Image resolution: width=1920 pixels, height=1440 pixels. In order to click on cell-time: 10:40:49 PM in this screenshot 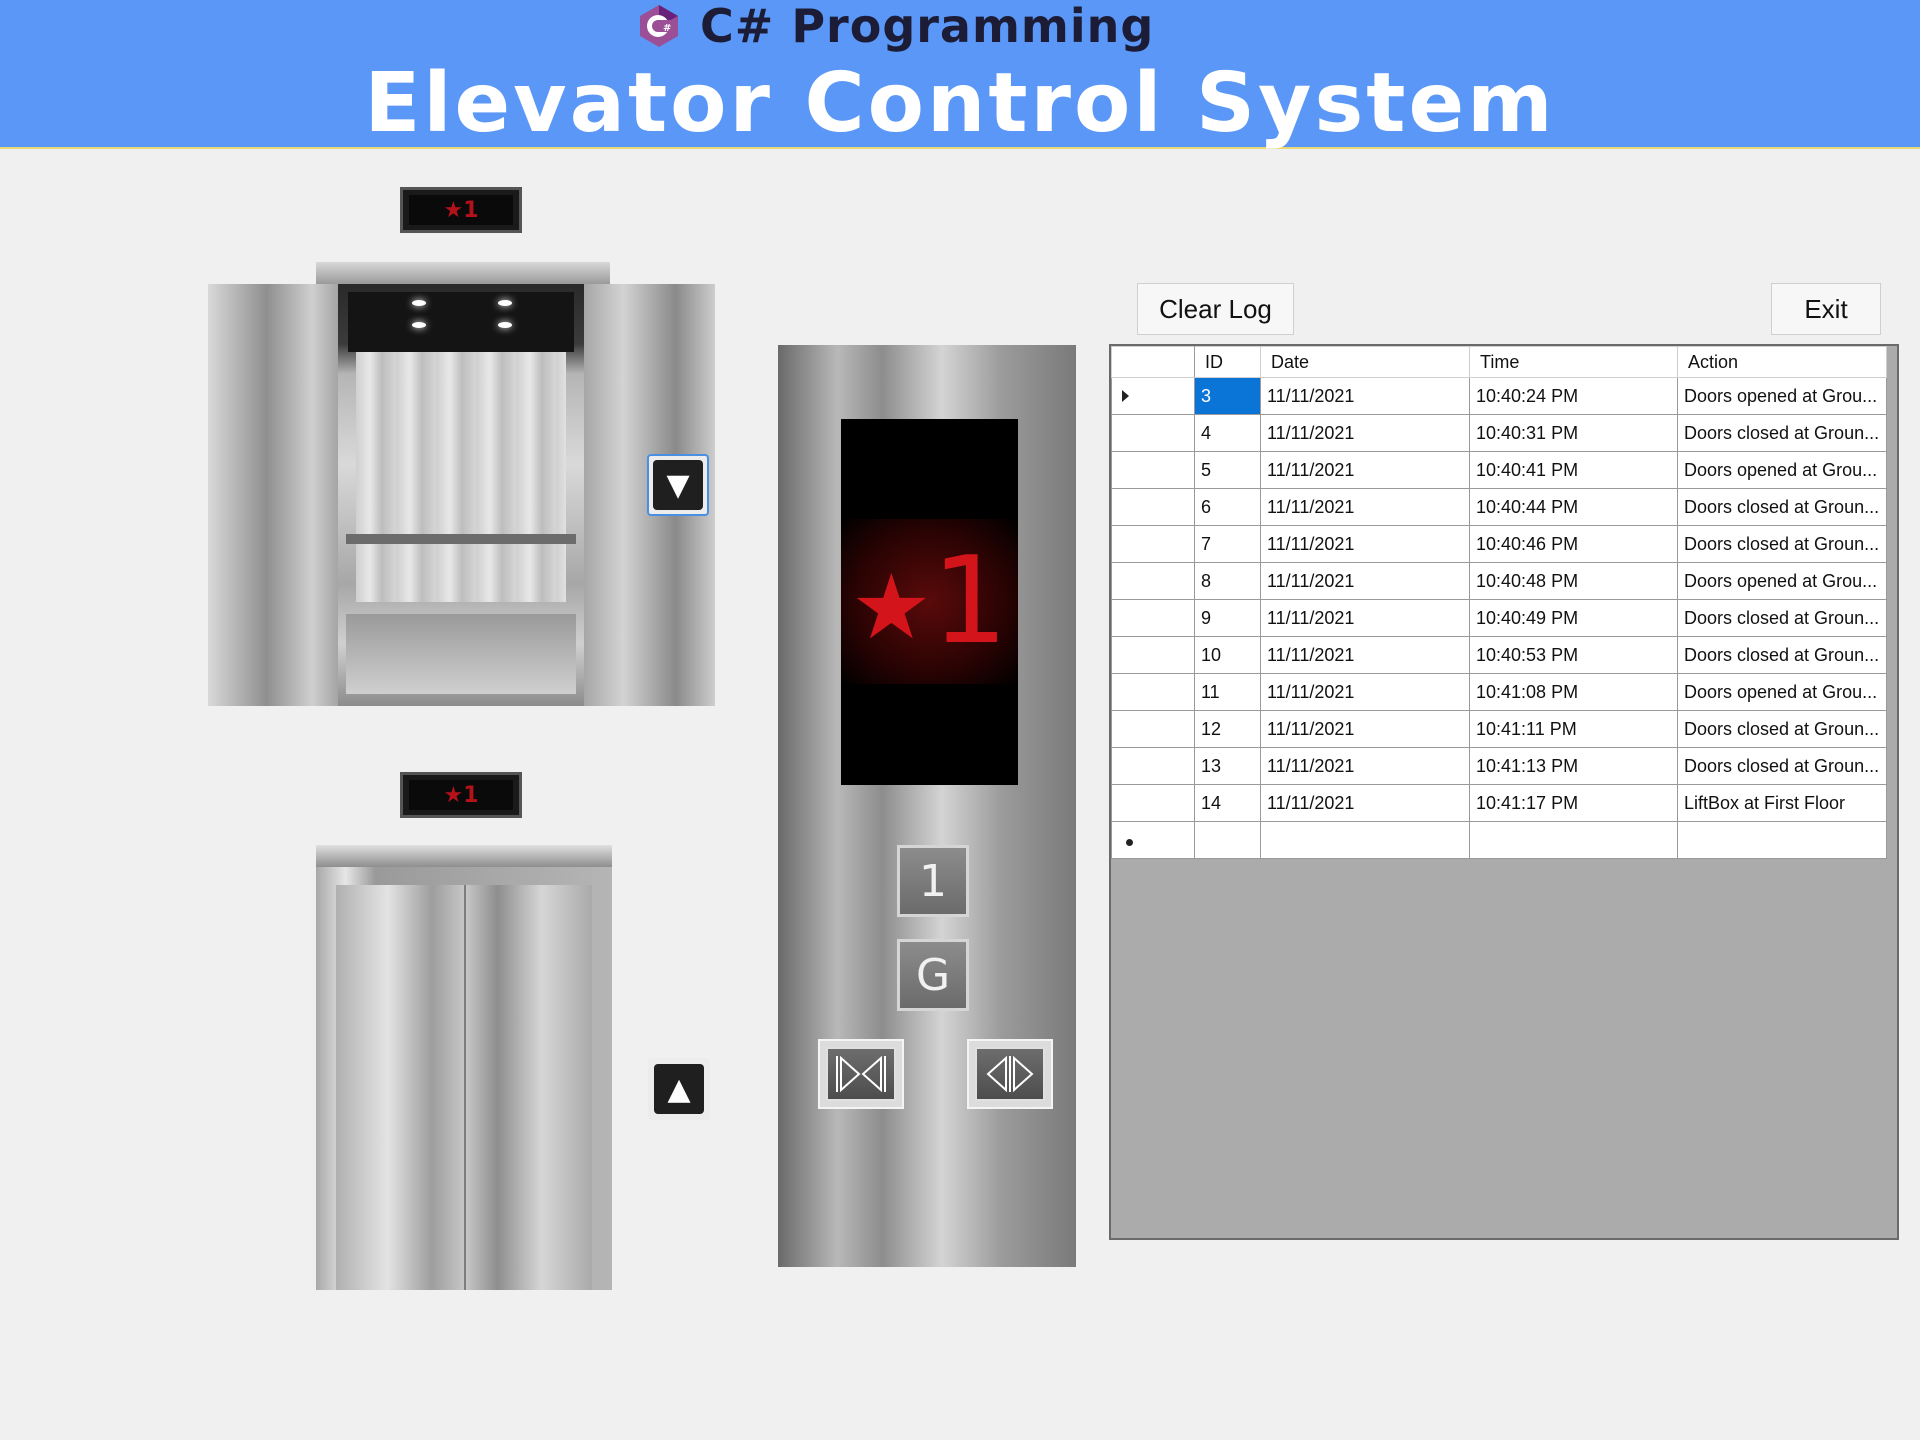, I will do `click(1573, 618)`.